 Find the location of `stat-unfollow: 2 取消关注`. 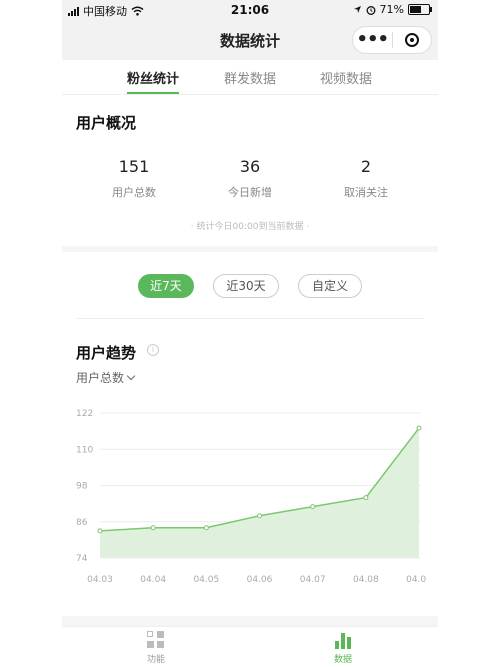

stat-unfollow: 2 取消关注 is located at coordinates (366, 178).